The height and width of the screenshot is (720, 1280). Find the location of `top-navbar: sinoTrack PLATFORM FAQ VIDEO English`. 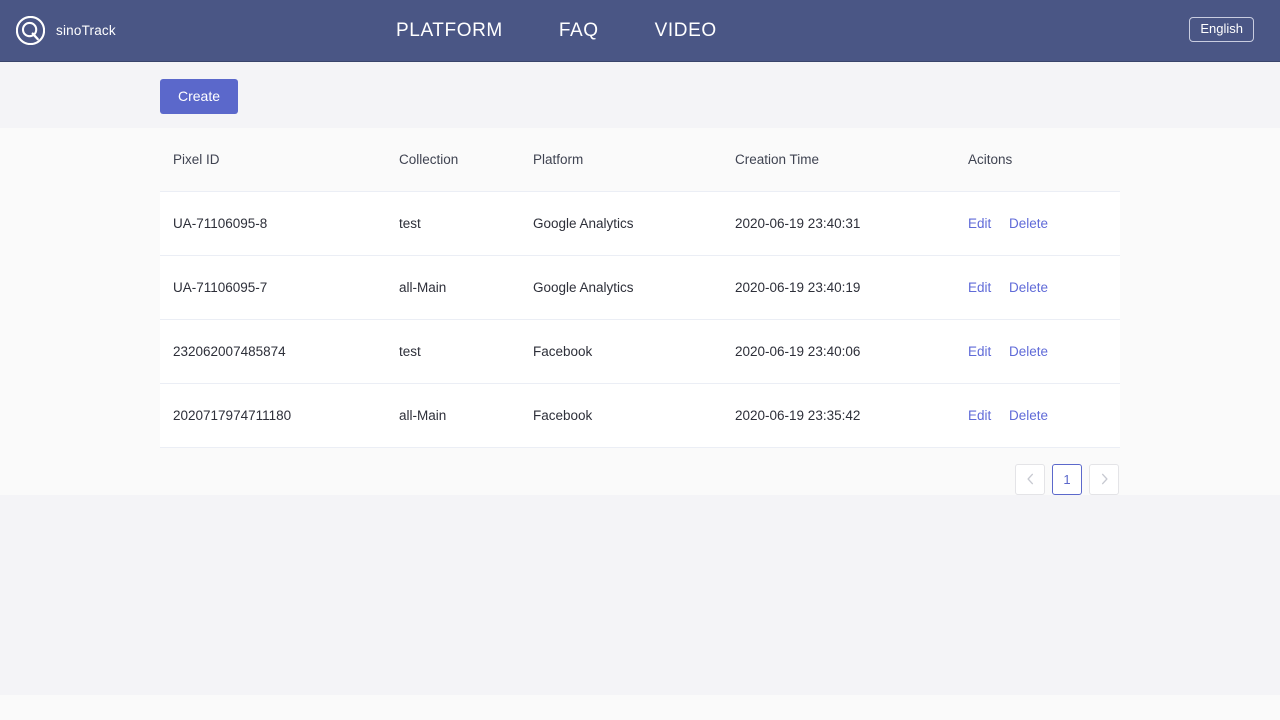

top-navbar: sinoTrack PLATFORM FAQ VIDEO English is located at coordinates (640, 31).